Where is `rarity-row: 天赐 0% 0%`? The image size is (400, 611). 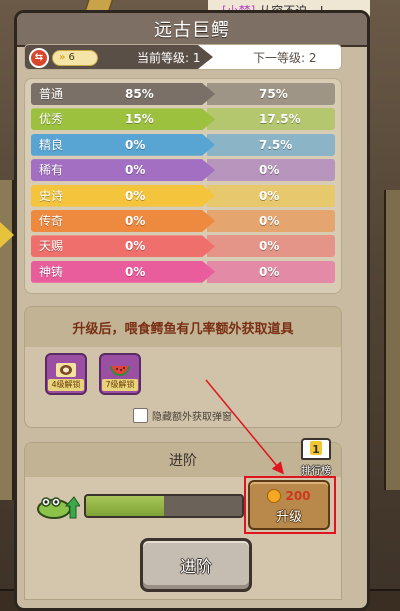
rarity-row: 天赐 0% 0% is located at coordinates (183, 246).